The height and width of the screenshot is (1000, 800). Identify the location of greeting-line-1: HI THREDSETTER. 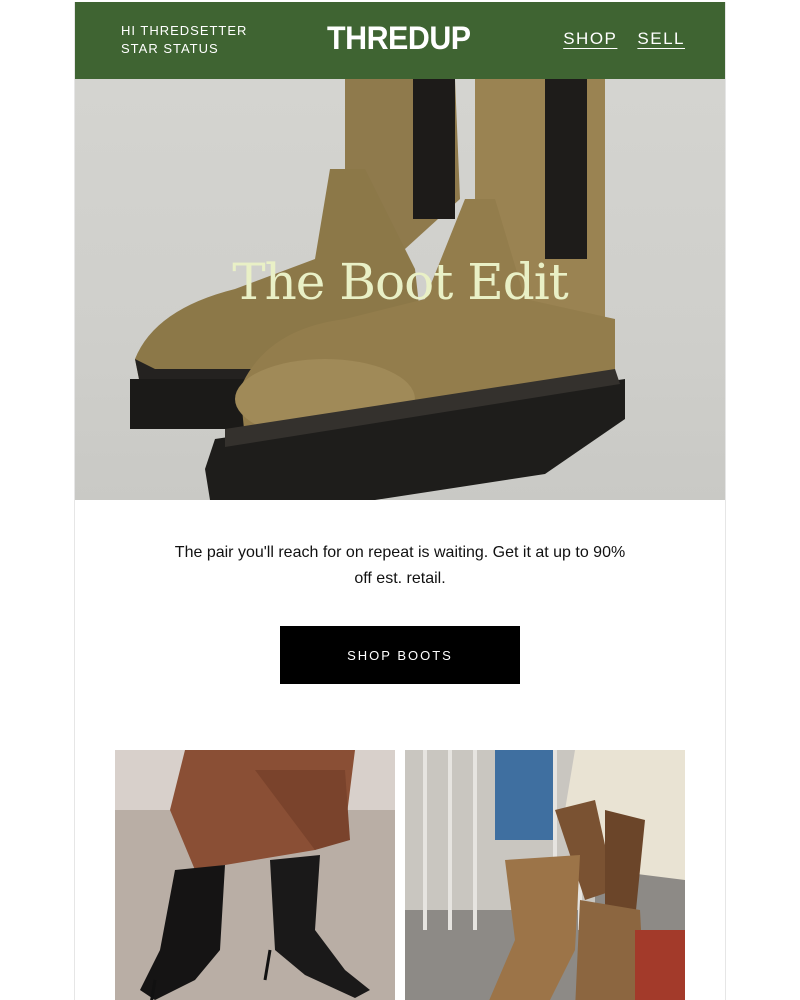
(184, 30).